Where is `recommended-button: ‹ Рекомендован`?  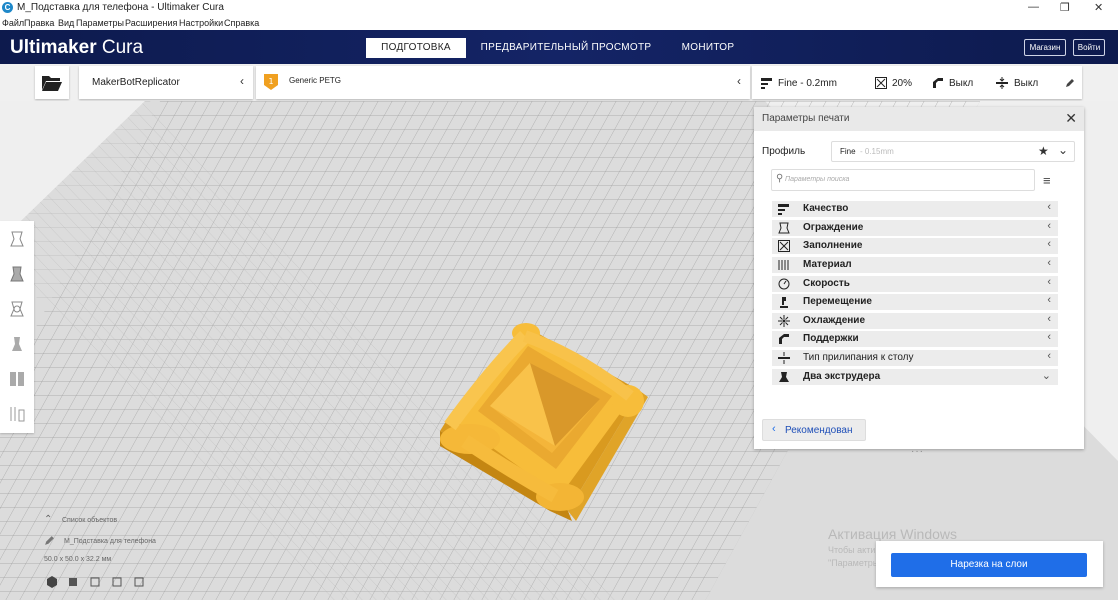 recommended-button: ‹ Рекомендован is located at coordinates (814, 430).